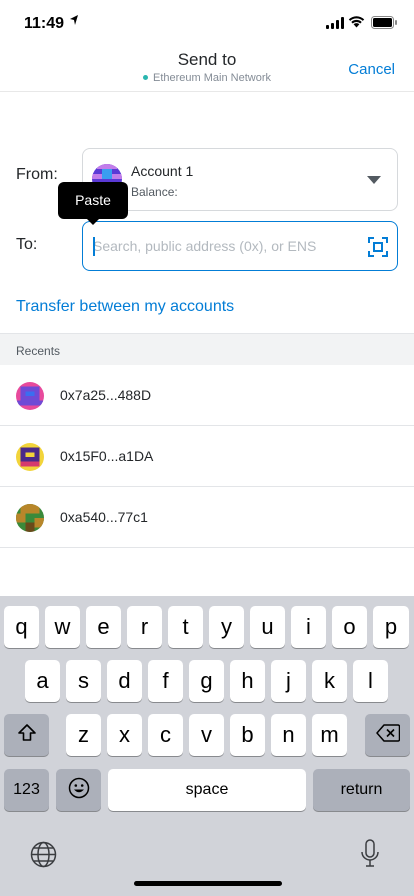 The width and height of the screenshot is (414, 896). Describe the element at coordinates (370, 854) in the screenshot. I see `microphone-icon` at that location.